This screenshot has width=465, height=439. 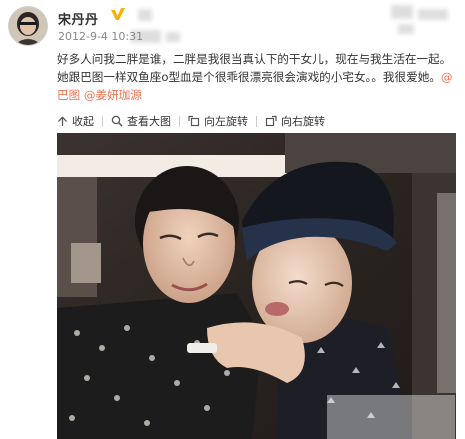 I want to click on verified-badge-icon, so click(x=118, y=14).